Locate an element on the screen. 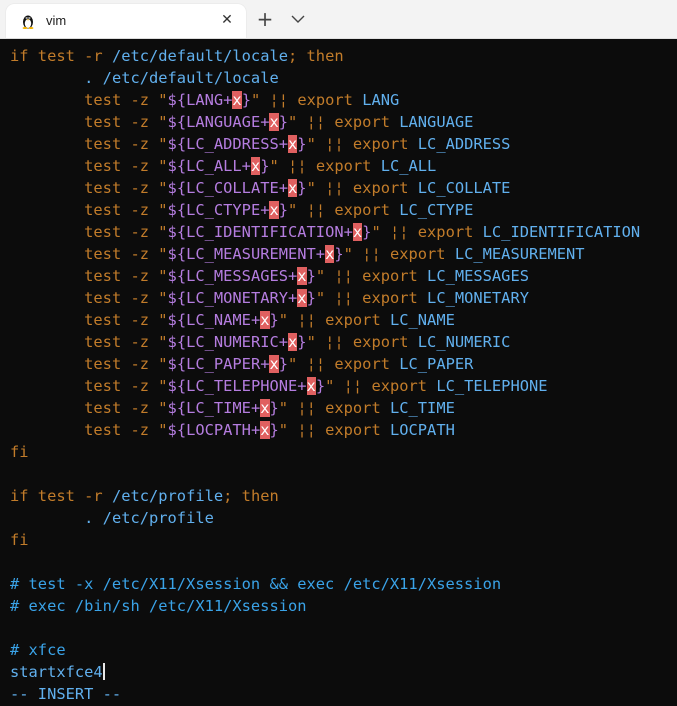 The width and height of the screenshot is (677, 706). code-token: LC_ADDRESS is located at coordinates (464, 144).